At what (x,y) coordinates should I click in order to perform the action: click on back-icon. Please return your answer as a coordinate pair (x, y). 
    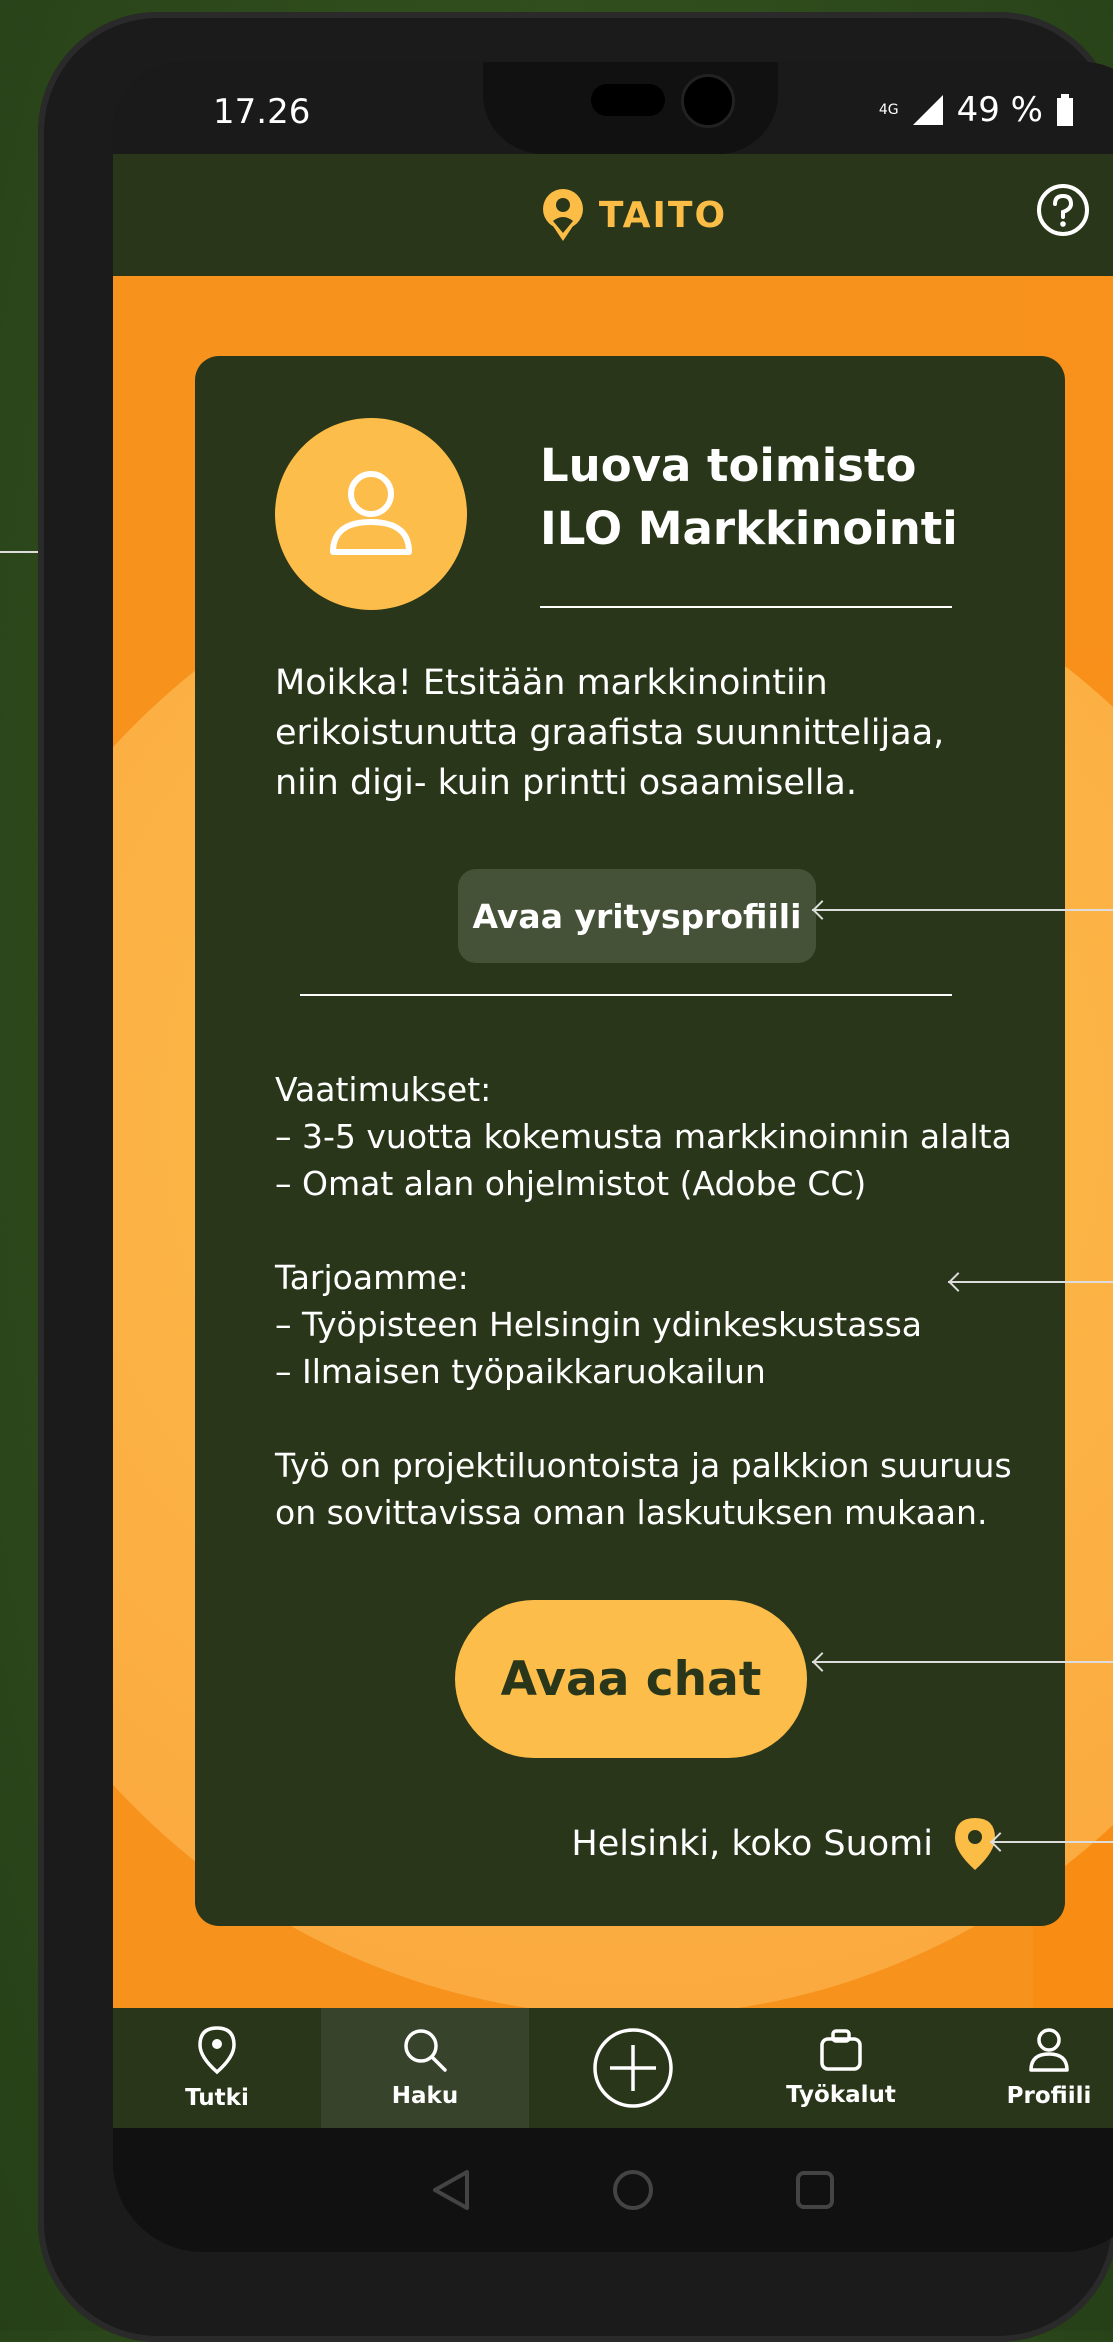
    Looking at the image, I should click on (451, 2190).